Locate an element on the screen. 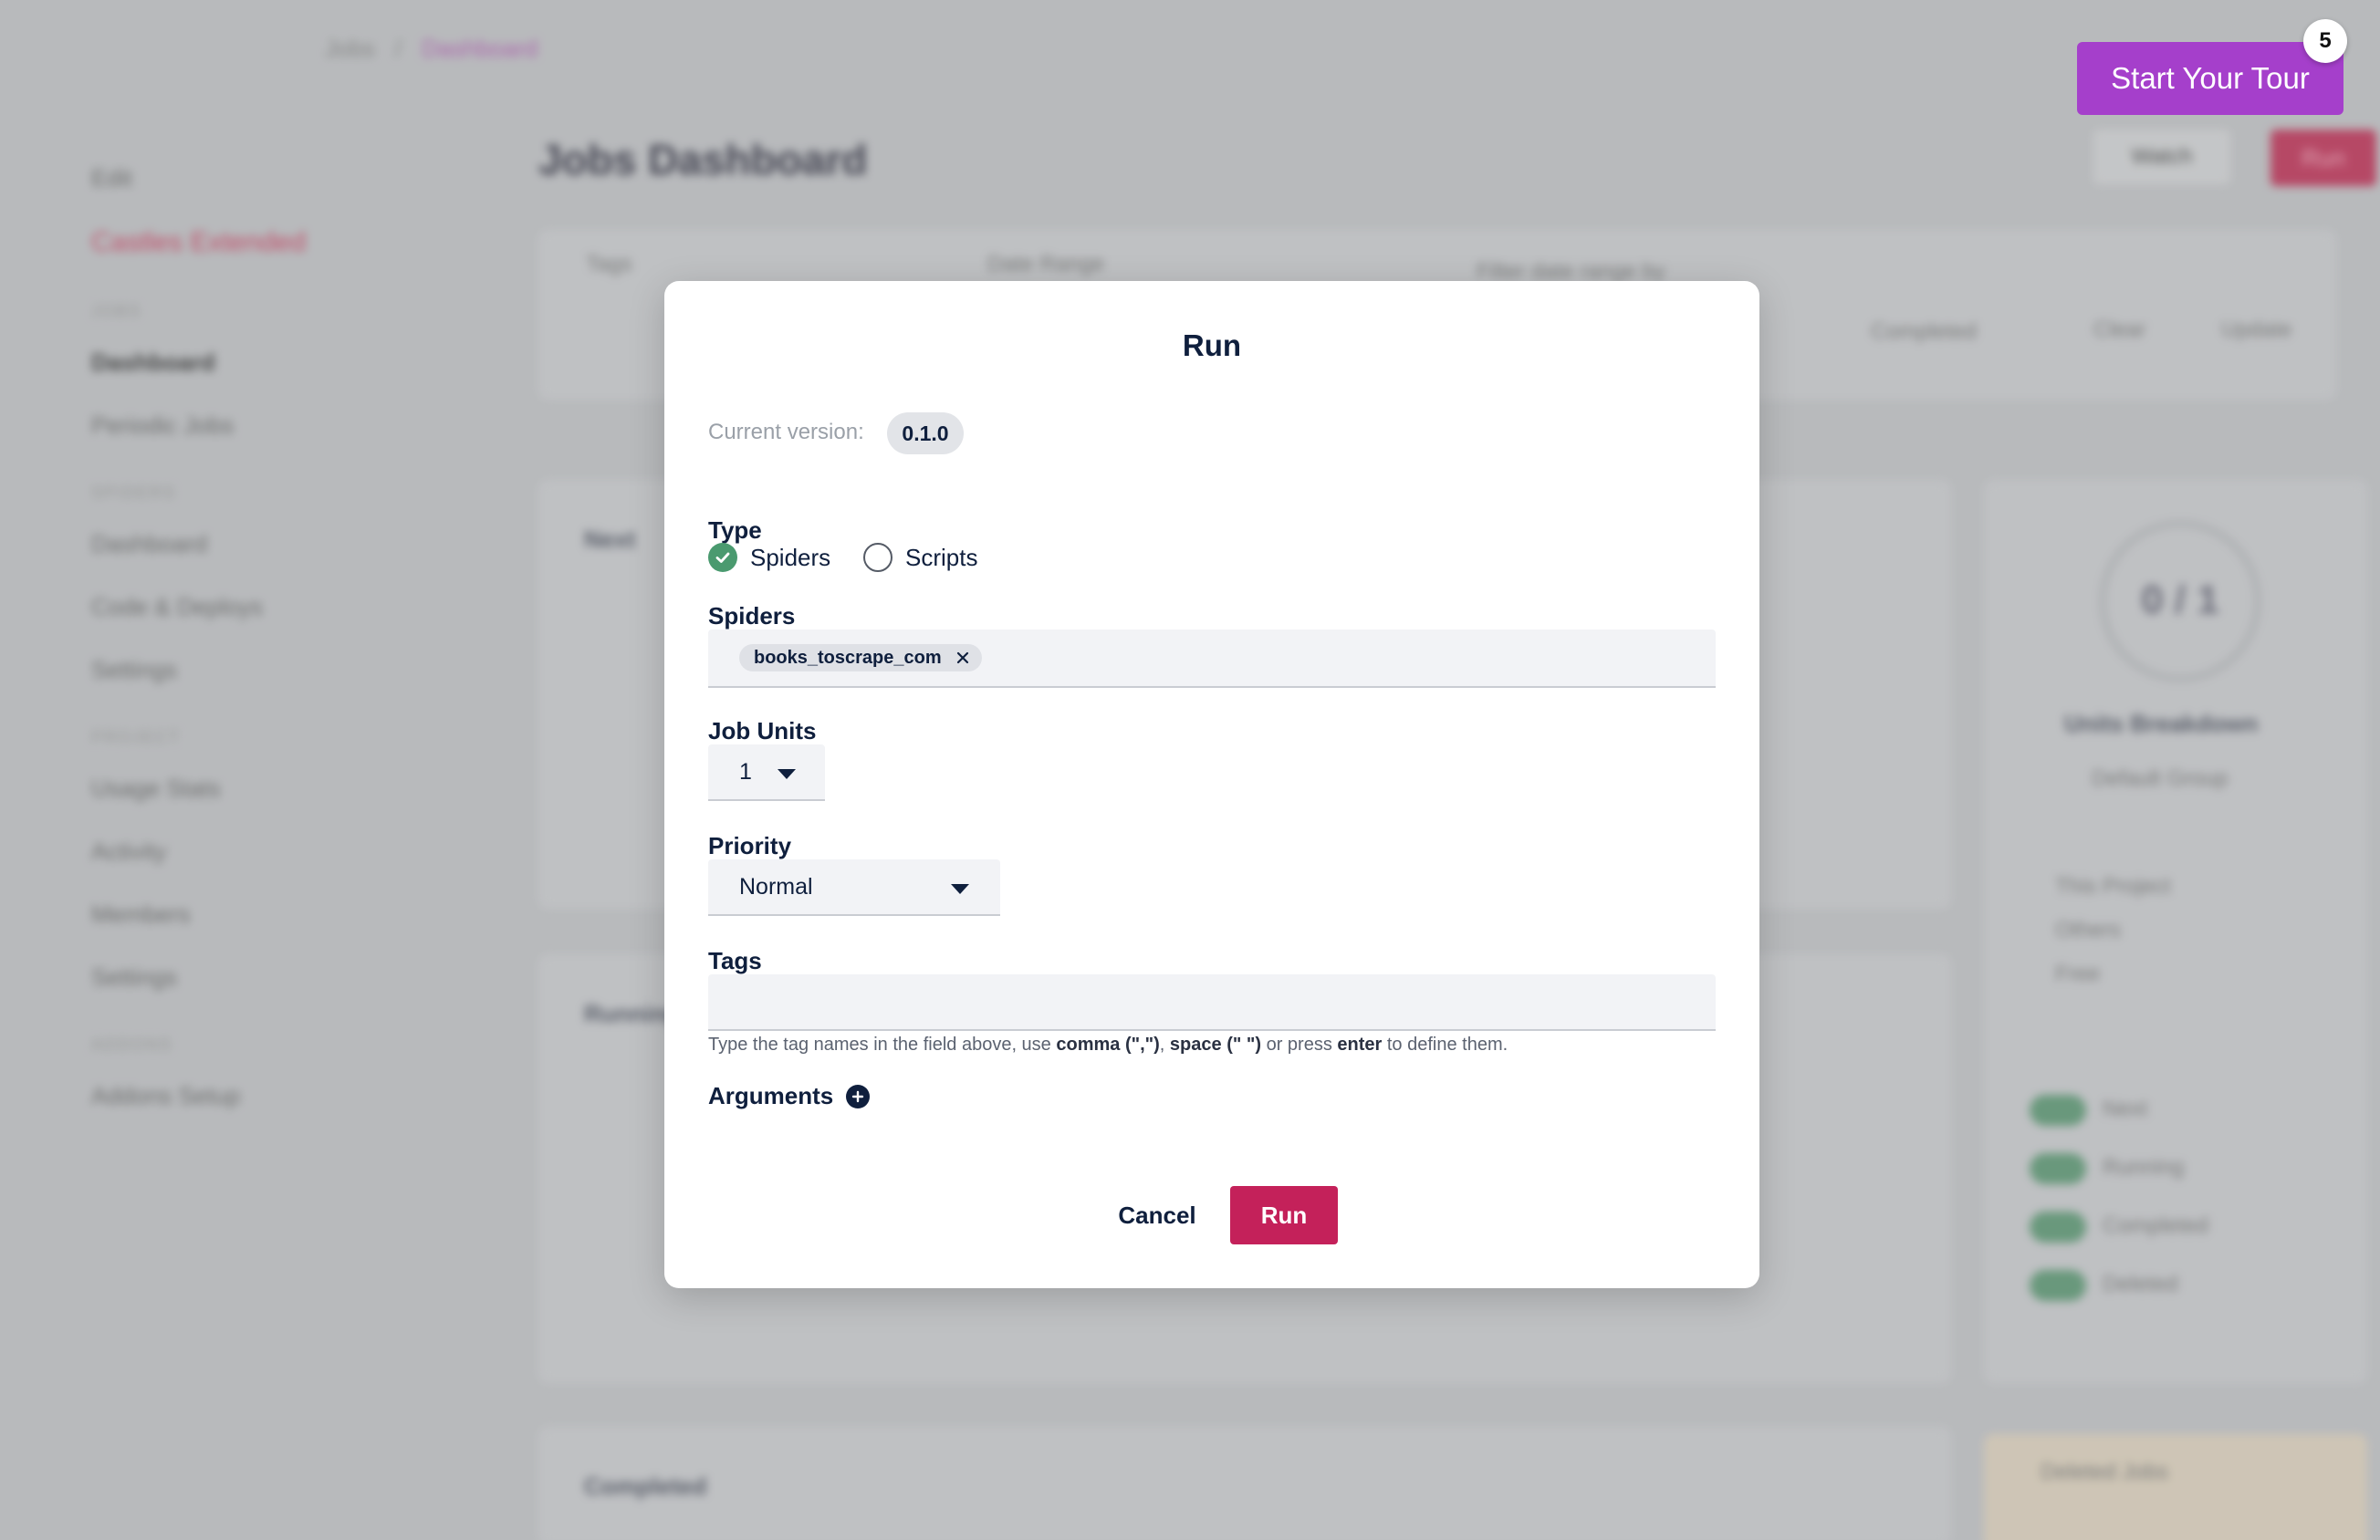 This screenshot has width=2380, height=1540. run-button: Run is located at coordinates (1284, 1215).